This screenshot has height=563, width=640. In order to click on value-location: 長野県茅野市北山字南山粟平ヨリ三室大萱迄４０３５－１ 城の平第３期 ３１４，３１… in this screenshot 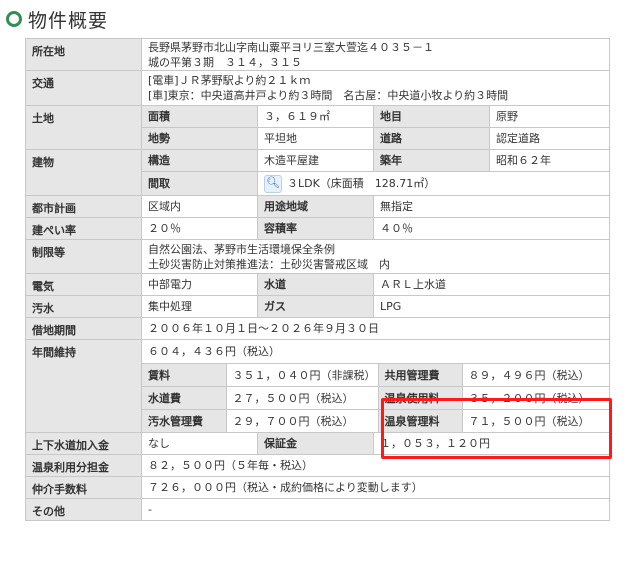, I will do `click(375, 54)`.